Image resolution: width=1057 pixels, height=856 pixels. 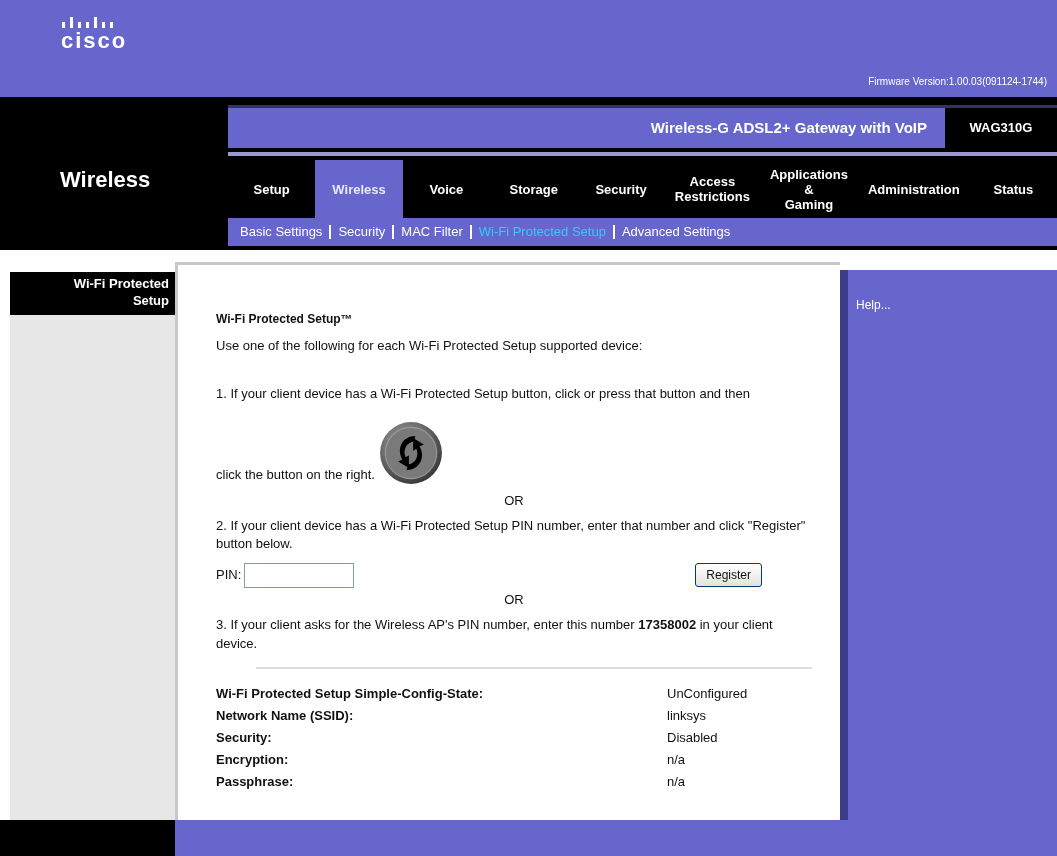 I want to click on nav-tab: Setup, so click(x=271, y=189).